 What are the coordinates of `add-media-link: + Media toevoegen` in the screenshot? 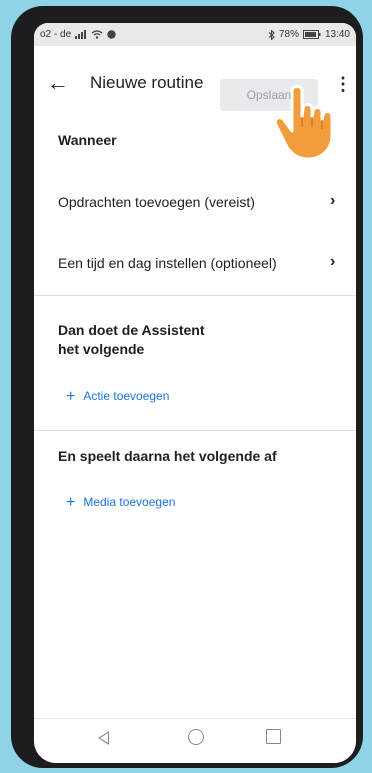 It's located at (120, 503).